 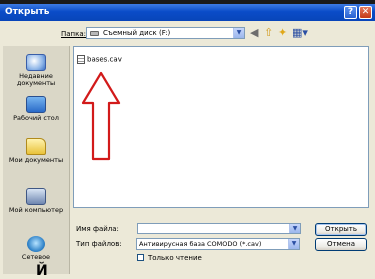 I want to click on filetype-select-value: Антивирусная база COMODO (*.cav), so click(x=200, y=244).